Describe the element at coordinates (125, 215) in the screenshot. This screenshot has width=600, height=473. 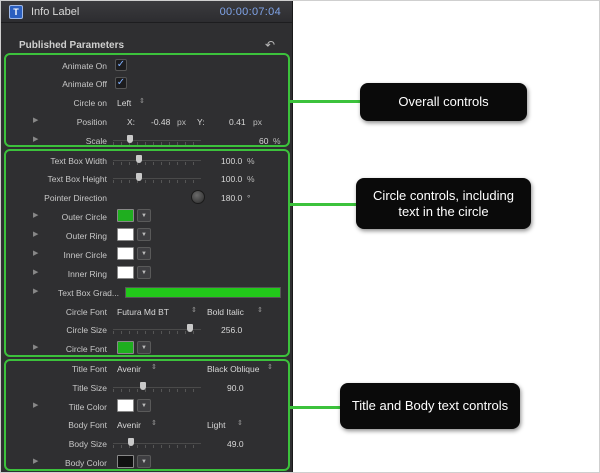
I see `outer-circle-color-swatch` at that location.